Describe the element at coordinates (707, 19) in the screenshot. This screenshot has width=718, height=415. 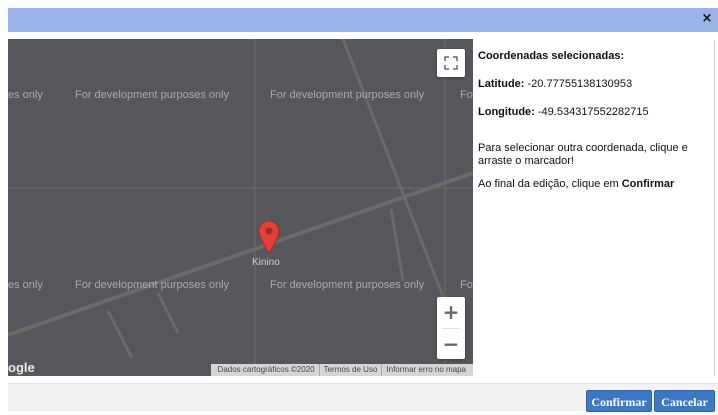
I see `close-icon: ×` at that location.